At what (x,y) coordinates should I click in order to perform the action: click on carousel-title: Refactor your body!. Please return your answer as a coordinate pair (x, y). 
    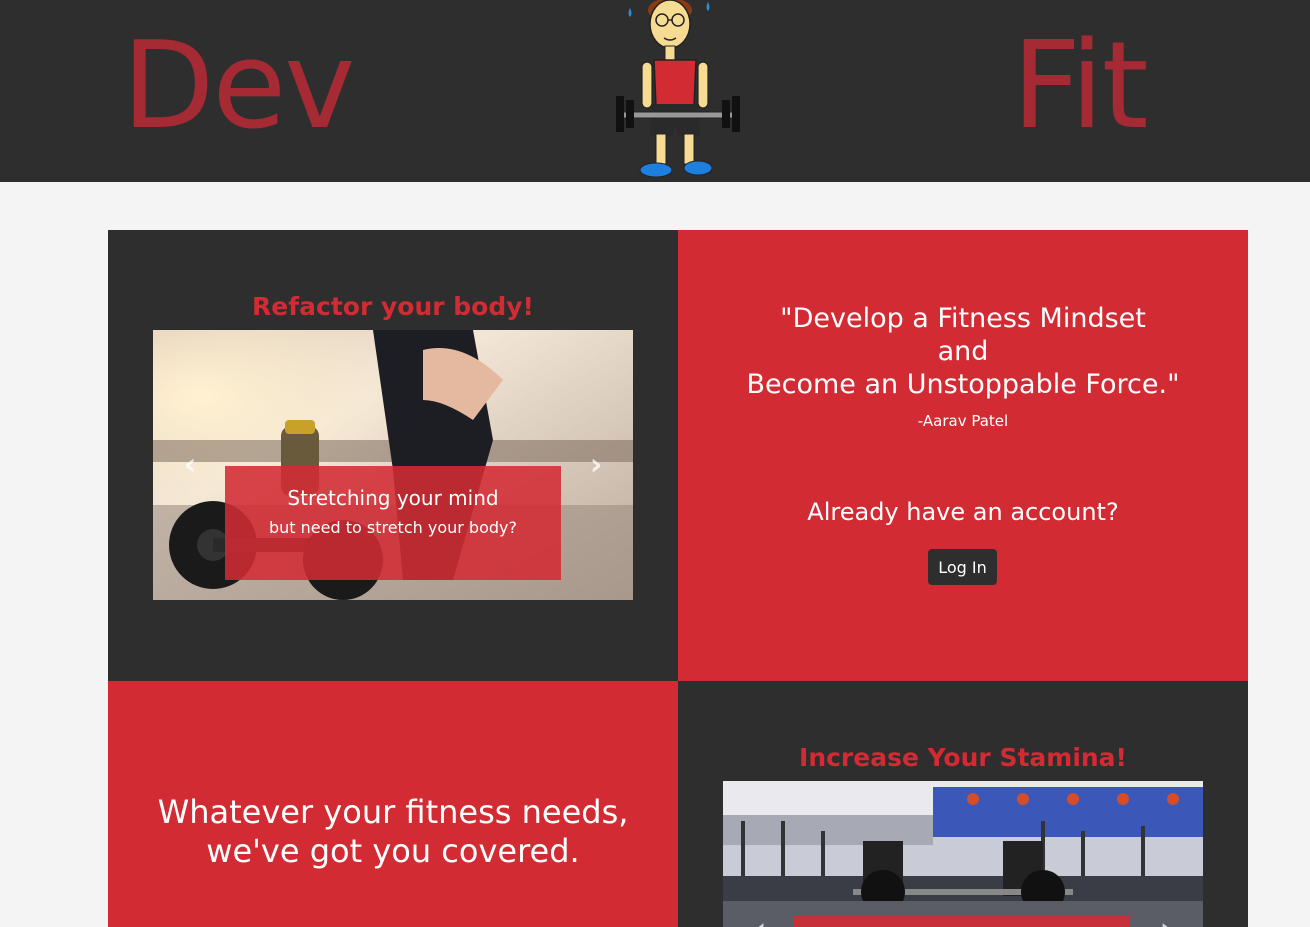
    Looking at the image, I should click on (393, 306).